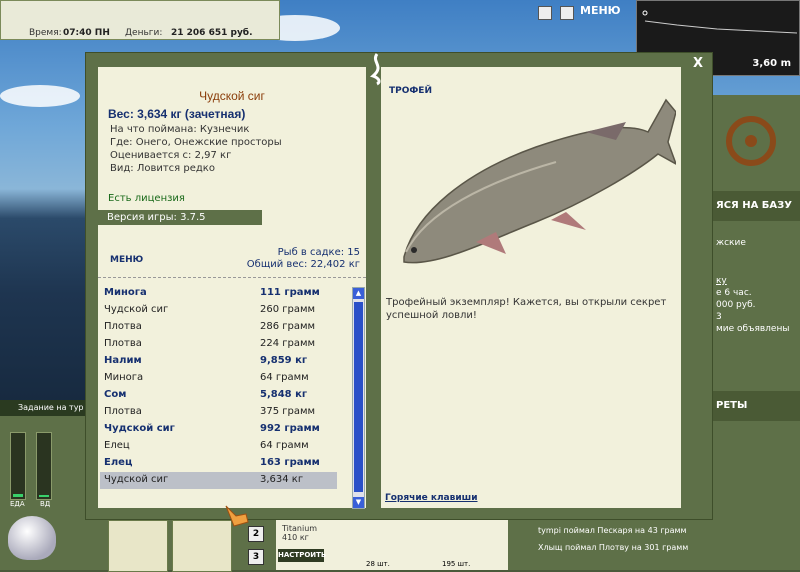 The image size is (800, 572). Describe the element at coordinates (218, 344) in the screenshot. I see `list-item: Плотва 224 грамм` at that location.